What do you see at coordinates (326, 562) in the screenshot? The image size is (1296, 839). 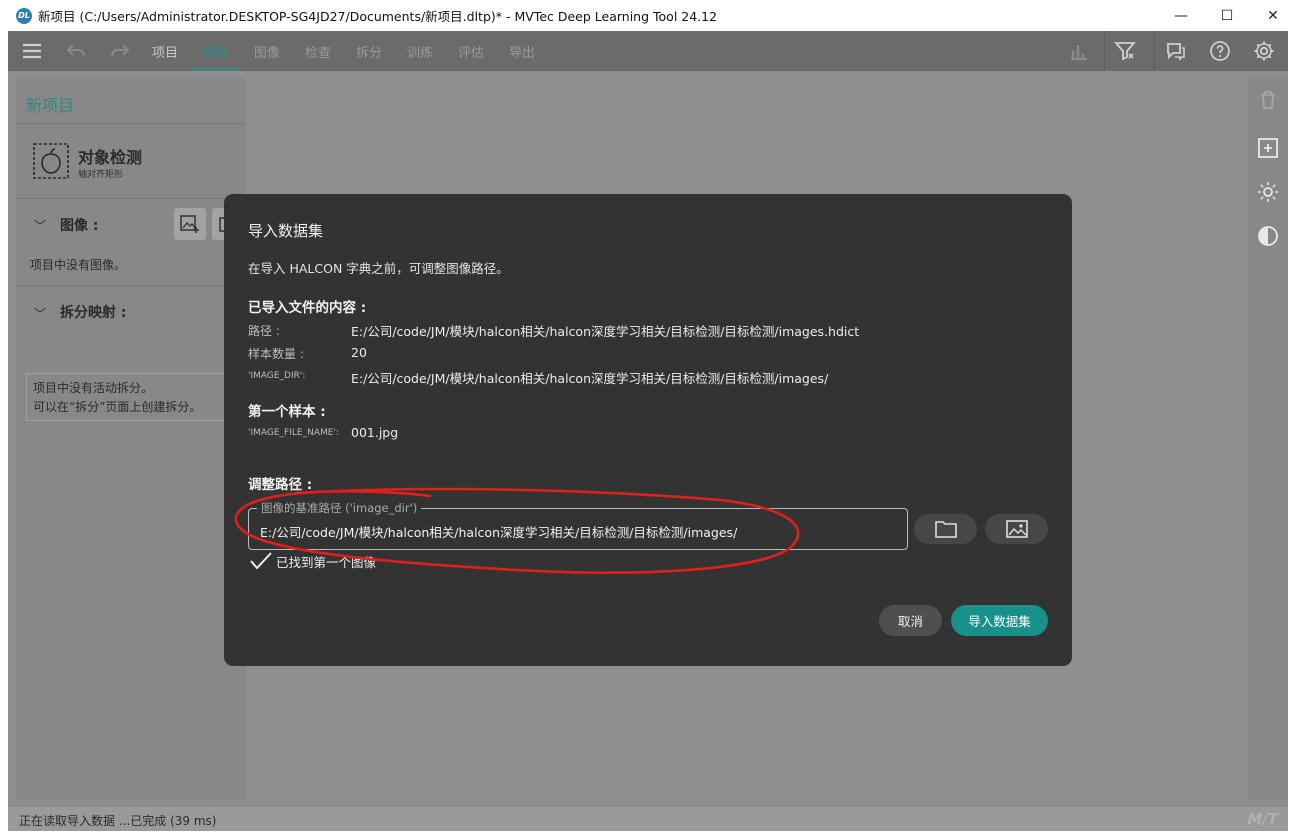 I see `first-image-found-text: 已找到第一个图像` at bounding box center [326, 562].